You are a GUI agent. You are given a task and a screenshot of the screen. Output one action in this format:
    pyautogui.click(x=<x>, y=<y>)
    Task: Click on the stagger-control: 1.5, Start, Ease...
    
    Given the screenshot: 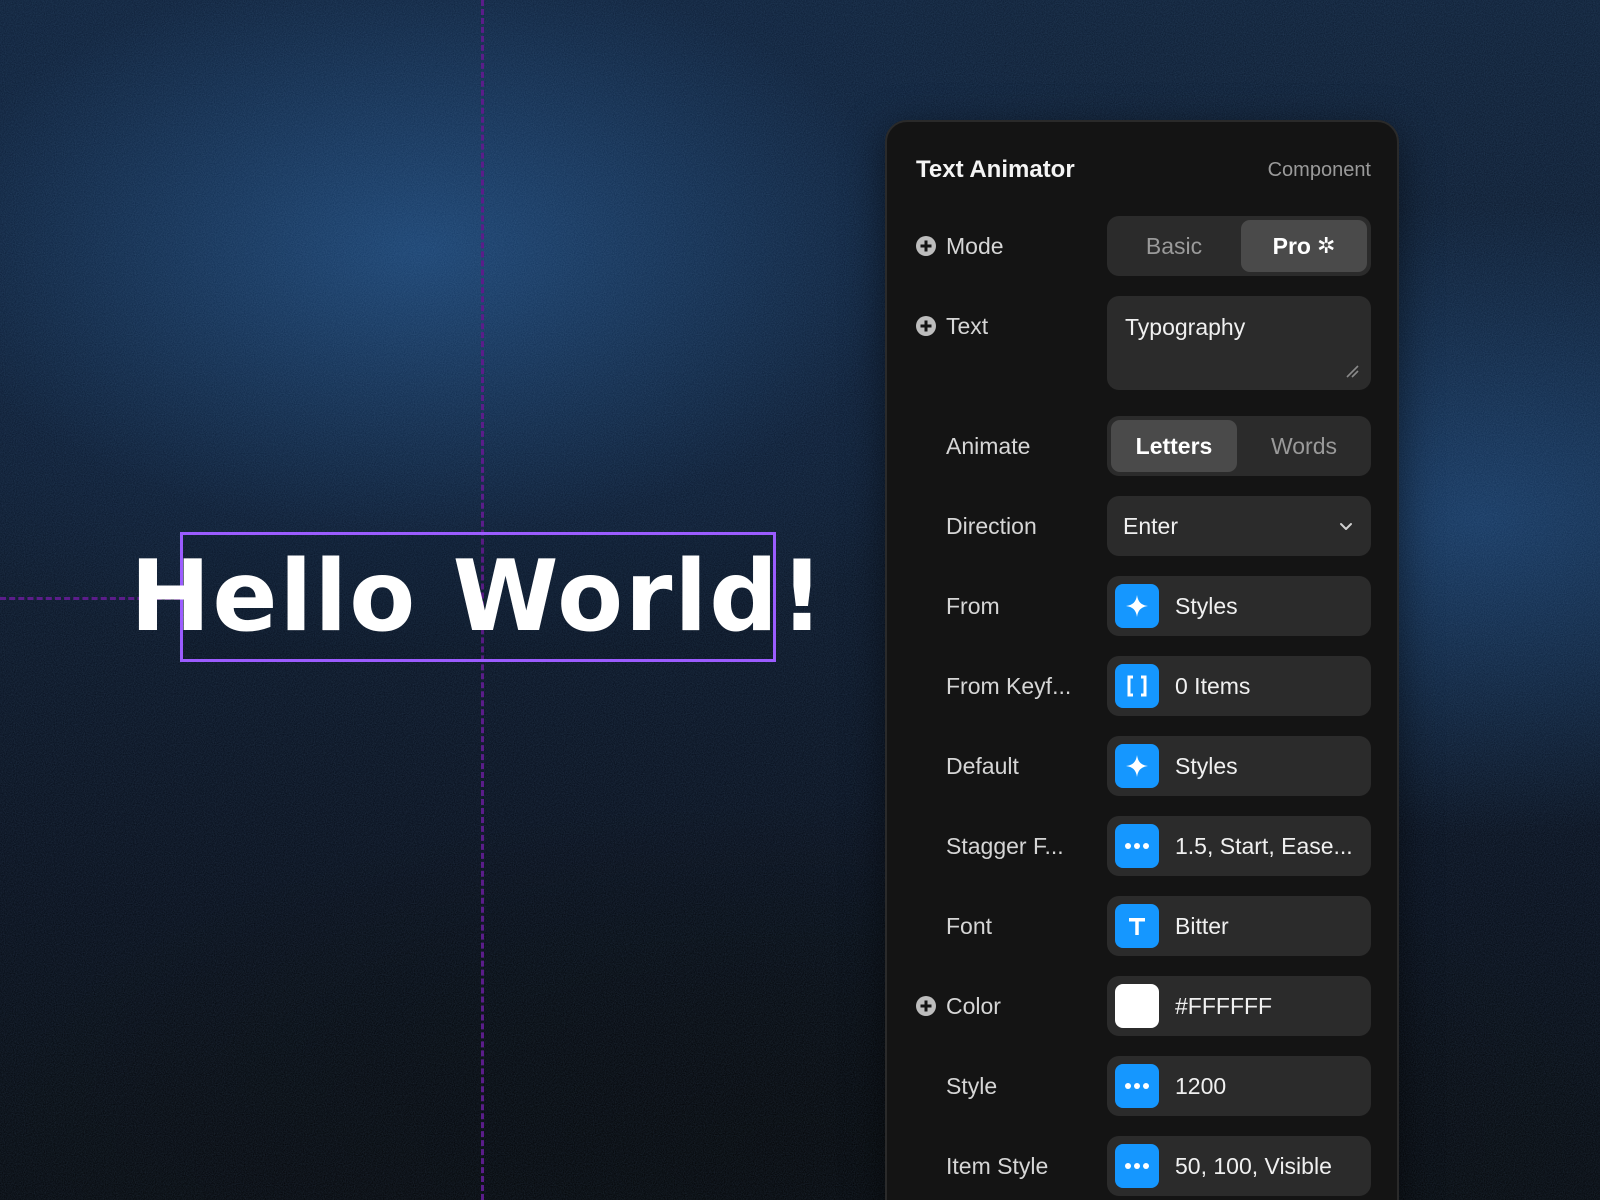 What is the action you would take?
    pyautogui.click(x=1239, y=846)
    